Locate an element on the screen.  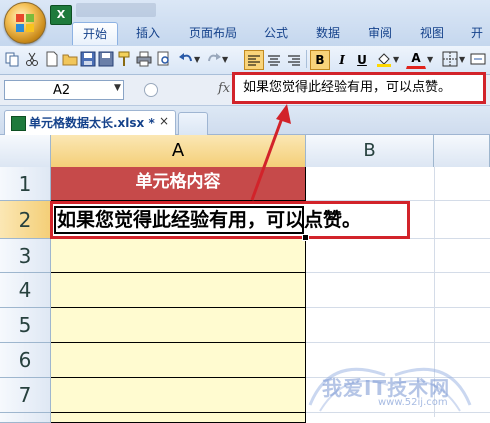
cut-icon is located at coordinates (32, 59).